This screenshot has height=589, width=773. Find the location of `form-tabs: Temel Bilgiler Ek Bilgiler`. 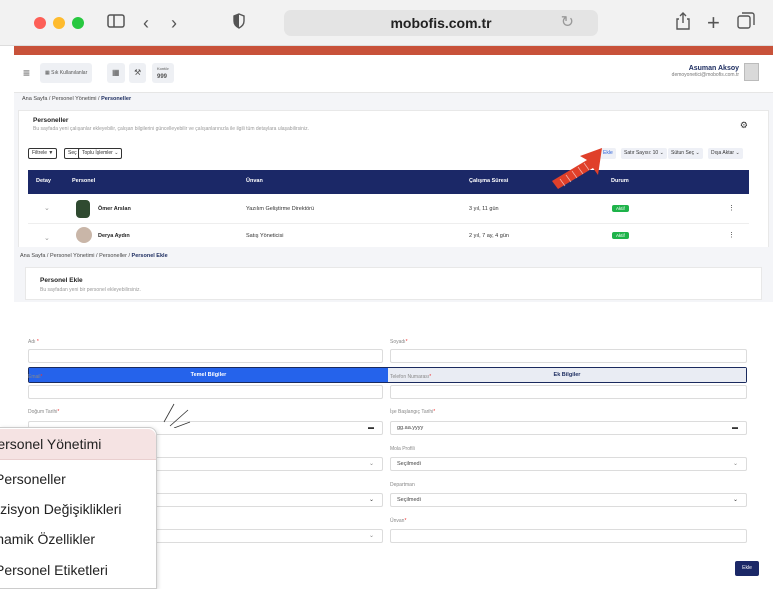

form-tabs: Temel Bilgiler Ek Bilgiler is located at coordinates (387, 375).